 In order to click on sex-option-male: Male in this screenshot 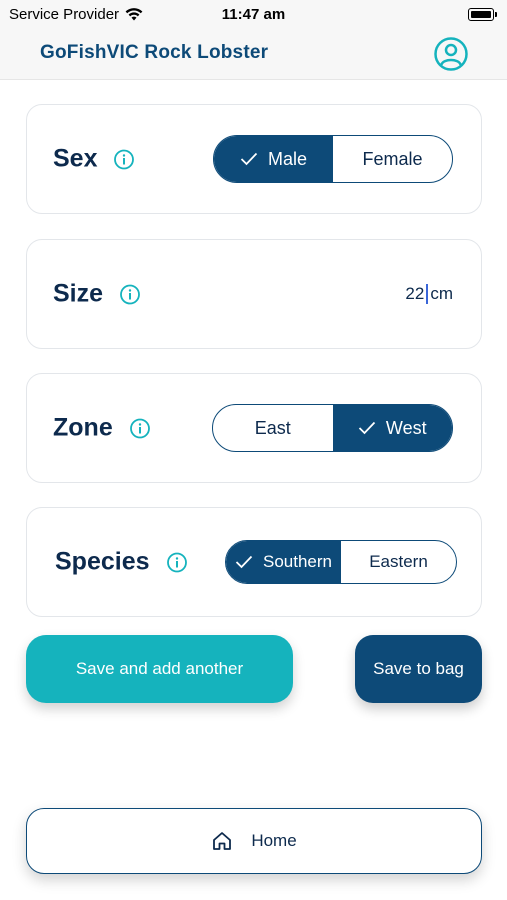, I will do `click(273, 159)`.